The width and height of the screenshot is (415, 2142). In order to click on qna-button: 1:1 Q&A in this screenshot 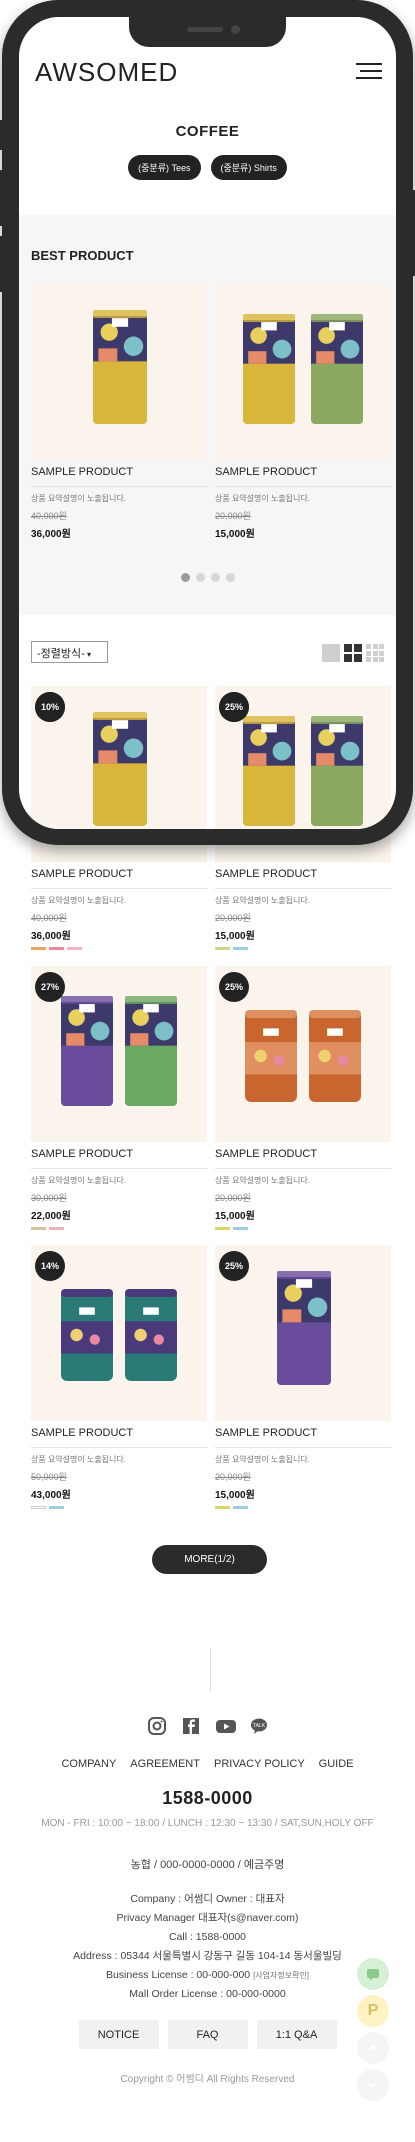, I will do `click(296, 2034)`.